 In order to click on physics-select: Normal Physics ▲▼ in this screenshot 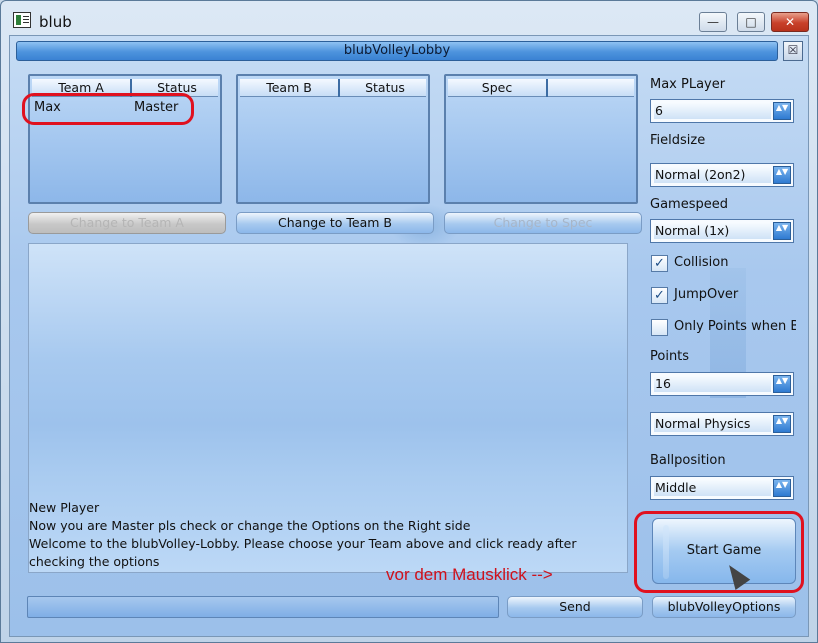, I will do `click(722, 424)`.